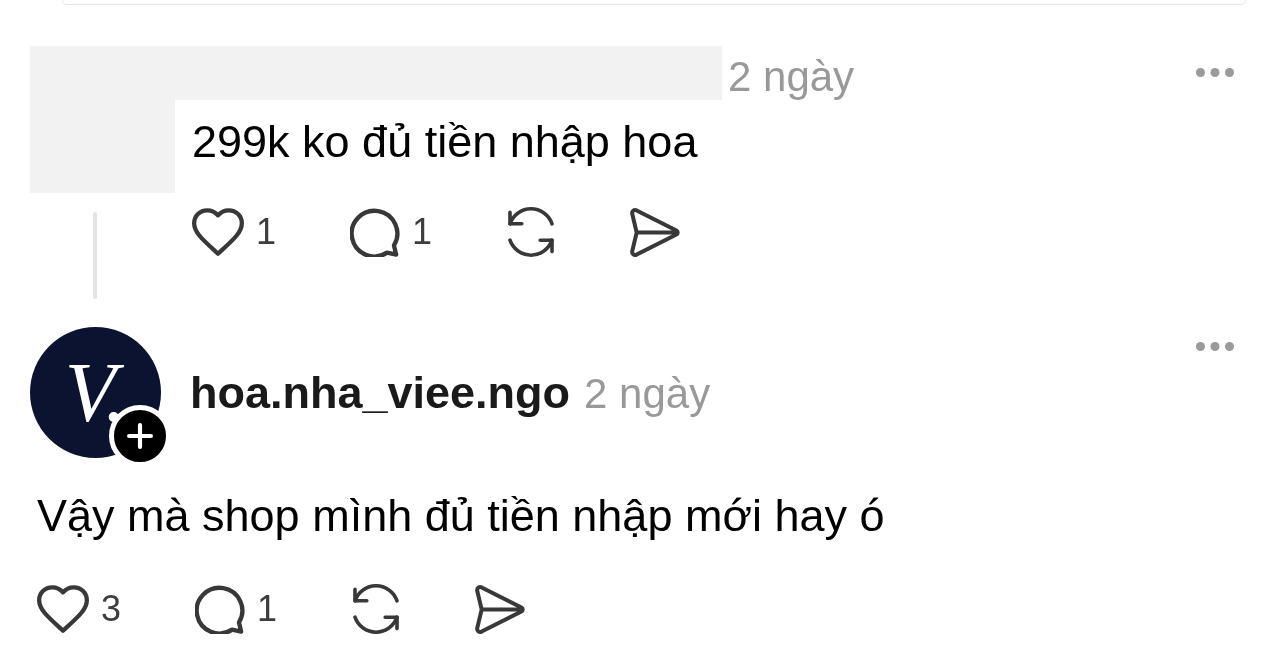  Describe the element at coordinates (461, 516) in the screenshot. I see `comment-text: Vậy mà shop mình đủ tiền nhập mới hay ó` at that location.